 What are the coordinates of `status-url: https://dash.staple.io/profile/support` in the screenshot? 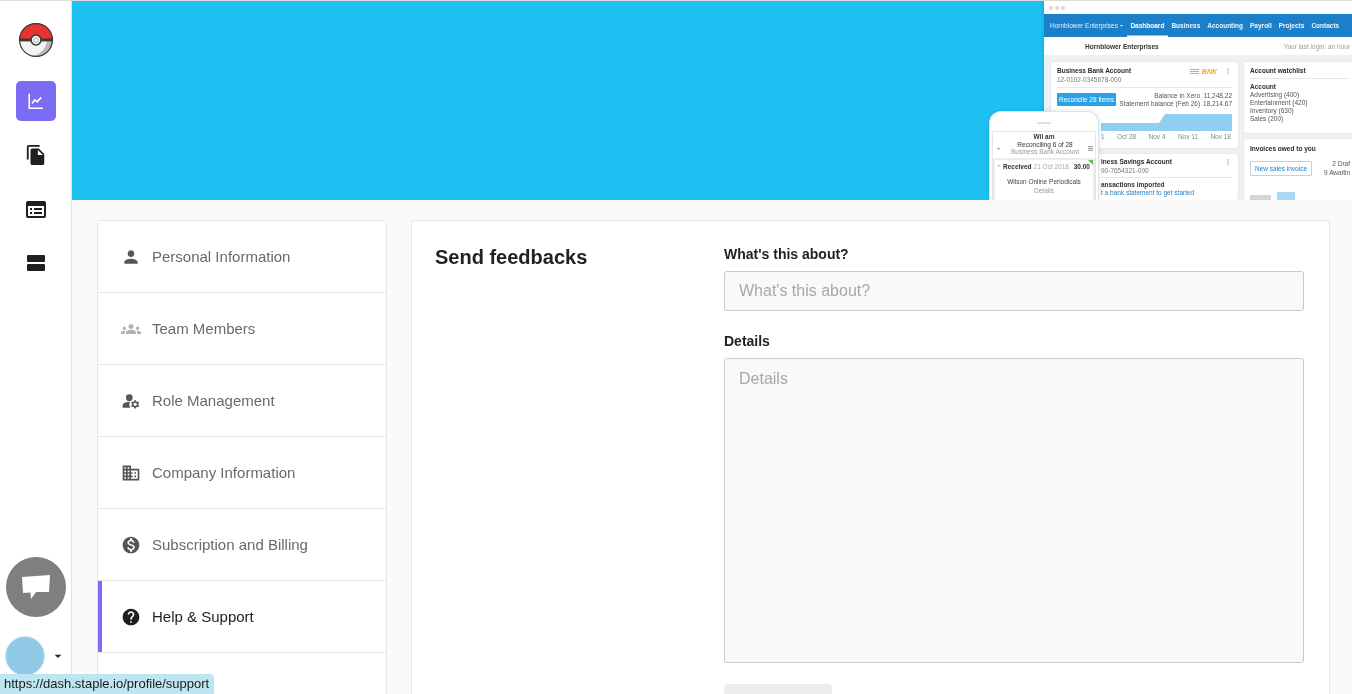 It's located at (107, 684).